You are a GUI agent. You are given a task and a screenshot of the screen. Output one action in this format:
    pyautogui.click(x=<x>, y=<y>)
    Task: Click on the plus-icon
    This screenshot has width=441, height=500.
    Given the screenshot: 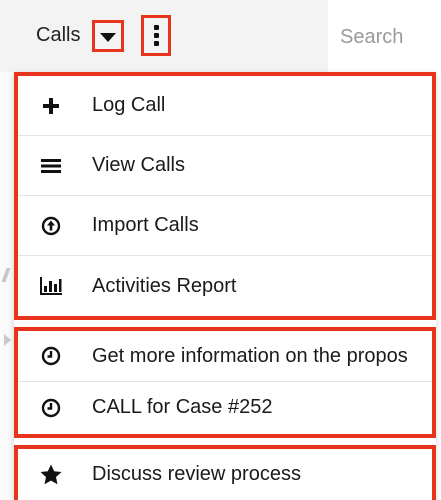 What is the action you would take?
    pyautogui.click(x=51, y=106)
    